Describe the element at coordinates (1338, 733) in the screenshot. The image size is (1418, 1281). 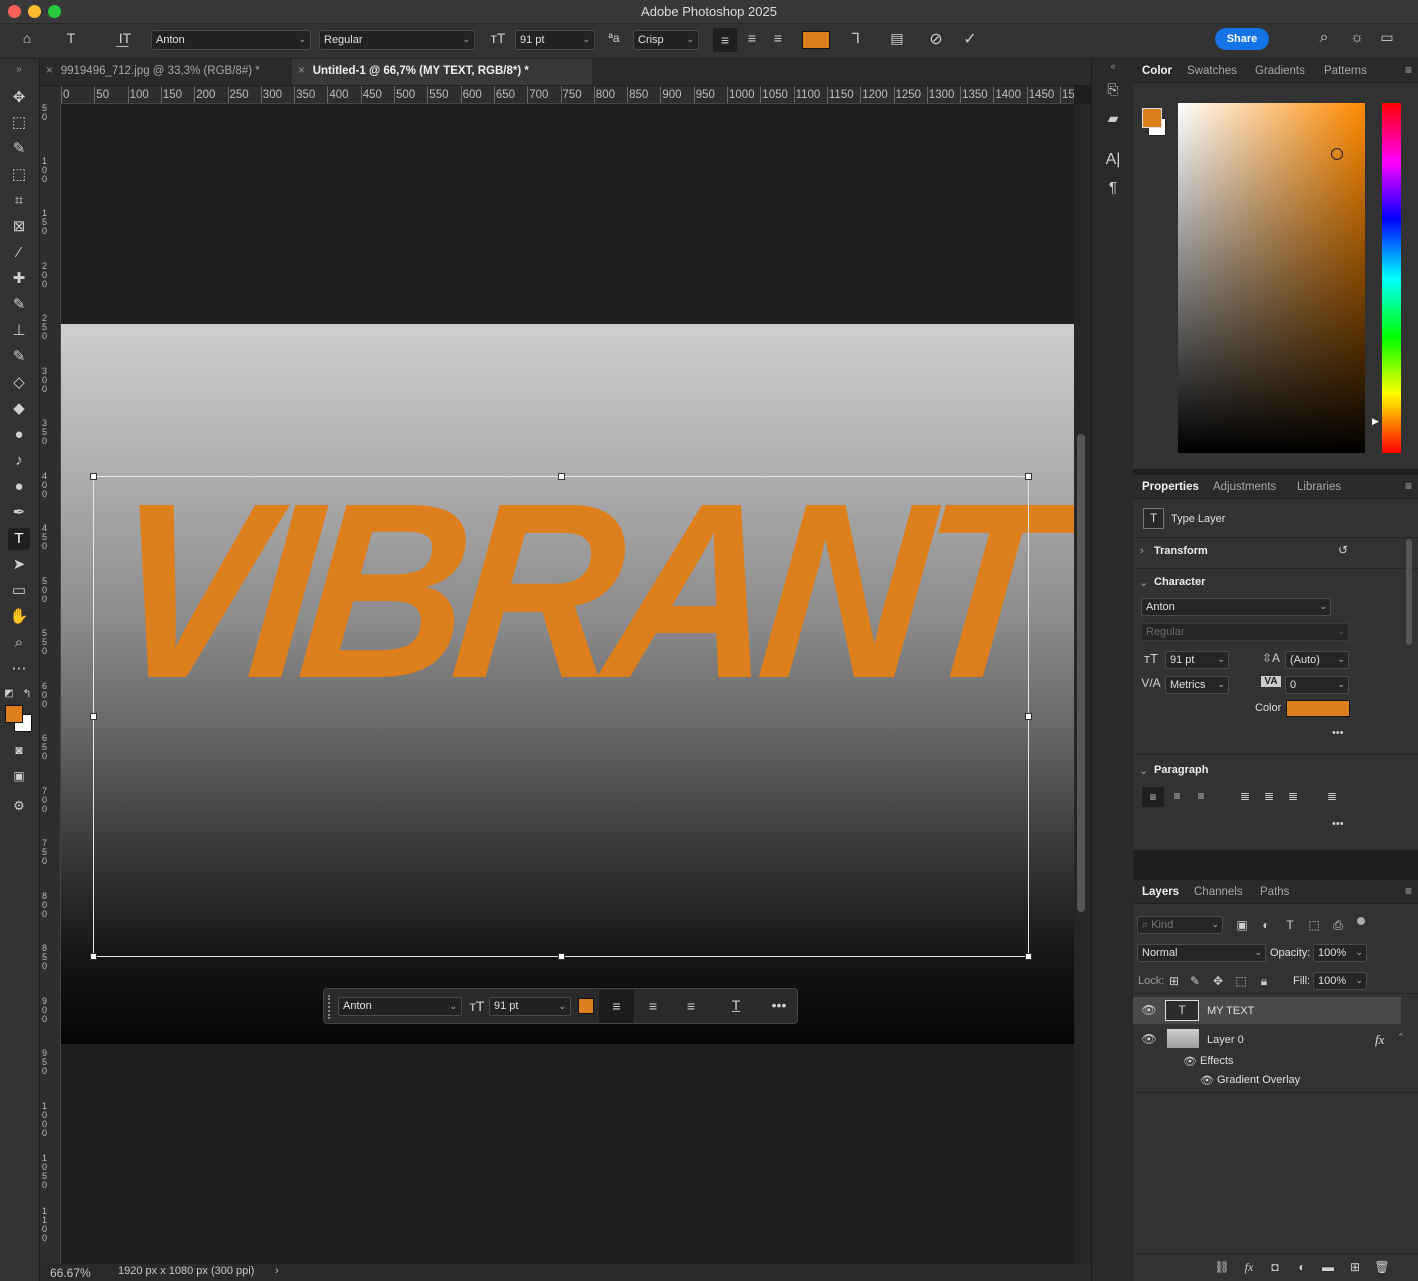
I see `char-more-button: •••` at that location.